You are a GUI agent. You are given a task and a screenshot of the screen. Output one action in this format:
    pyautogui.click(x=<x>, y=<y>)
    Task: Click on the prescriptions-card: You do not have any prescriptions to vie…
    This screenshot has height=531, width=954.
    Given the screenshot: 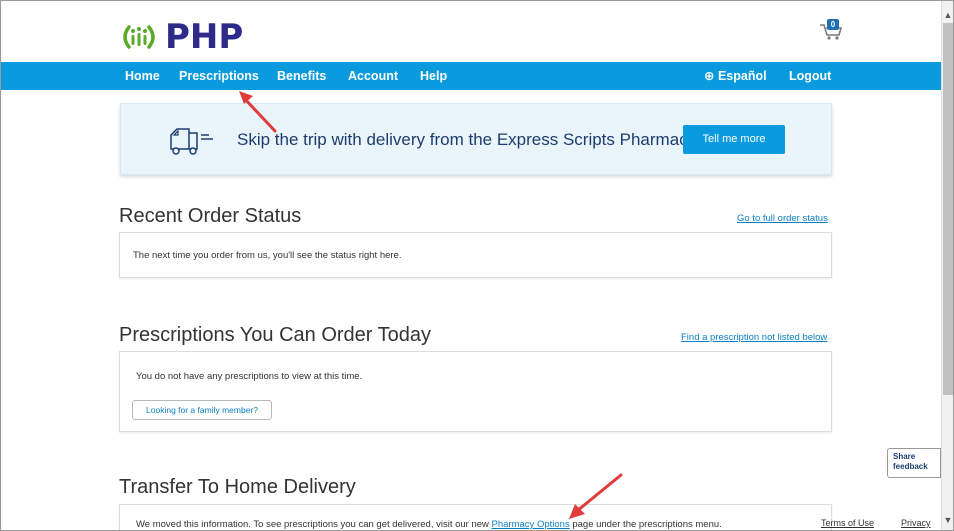 What is the action you would take?
    pyautogui.click(x=475, y=391)
    